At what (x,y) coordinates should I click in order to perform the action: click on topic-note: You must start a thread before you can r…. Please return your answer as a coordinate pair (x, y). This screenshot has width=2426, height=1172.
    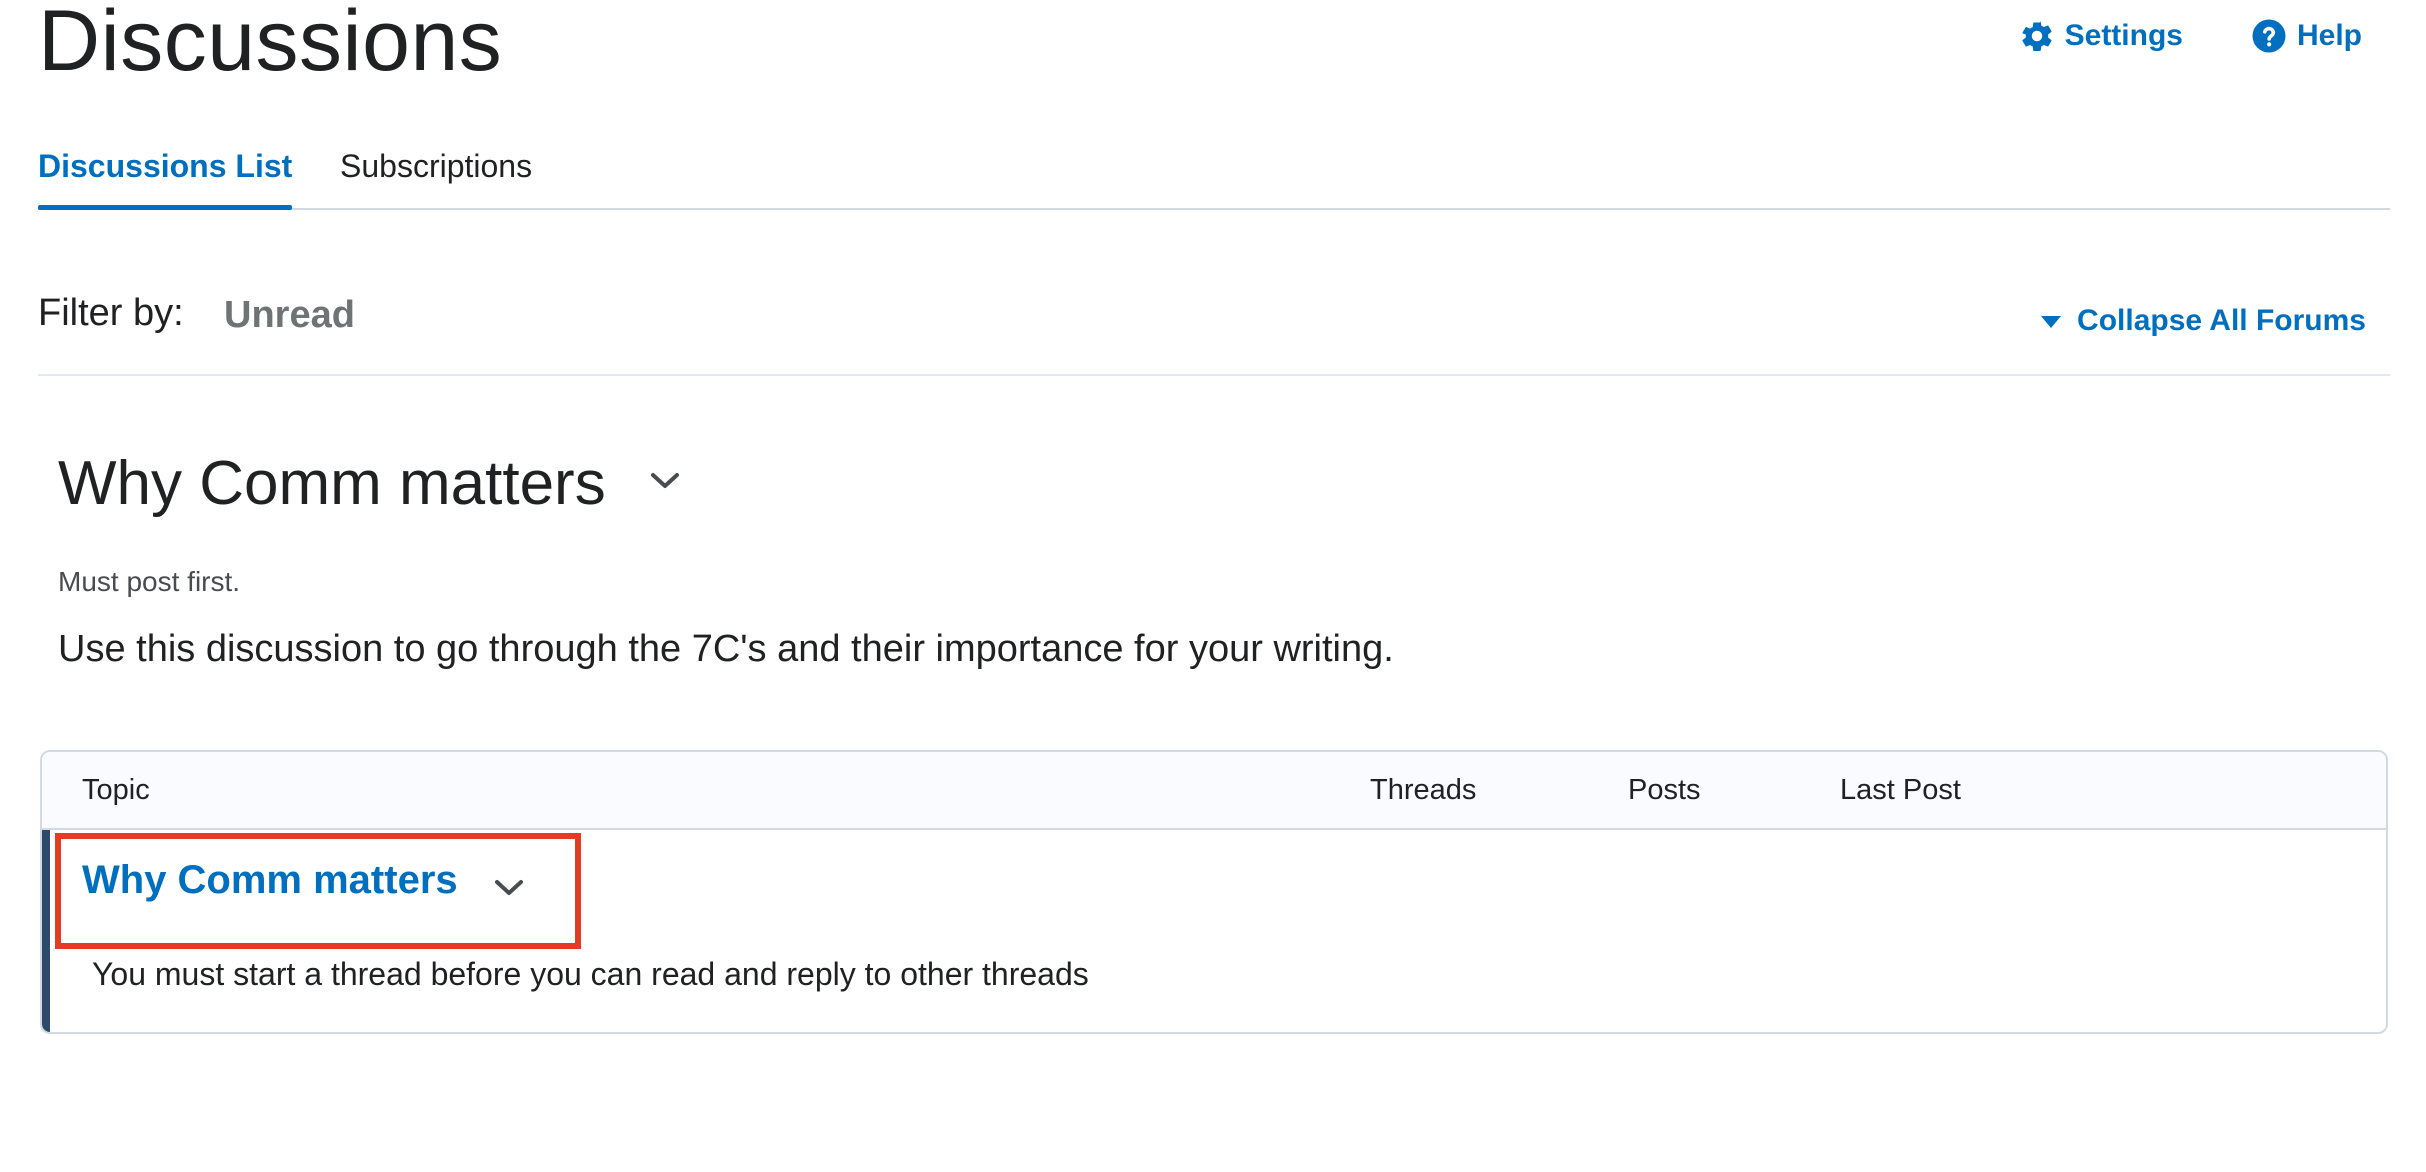
    Looking at the image, I should click on (590, 974).